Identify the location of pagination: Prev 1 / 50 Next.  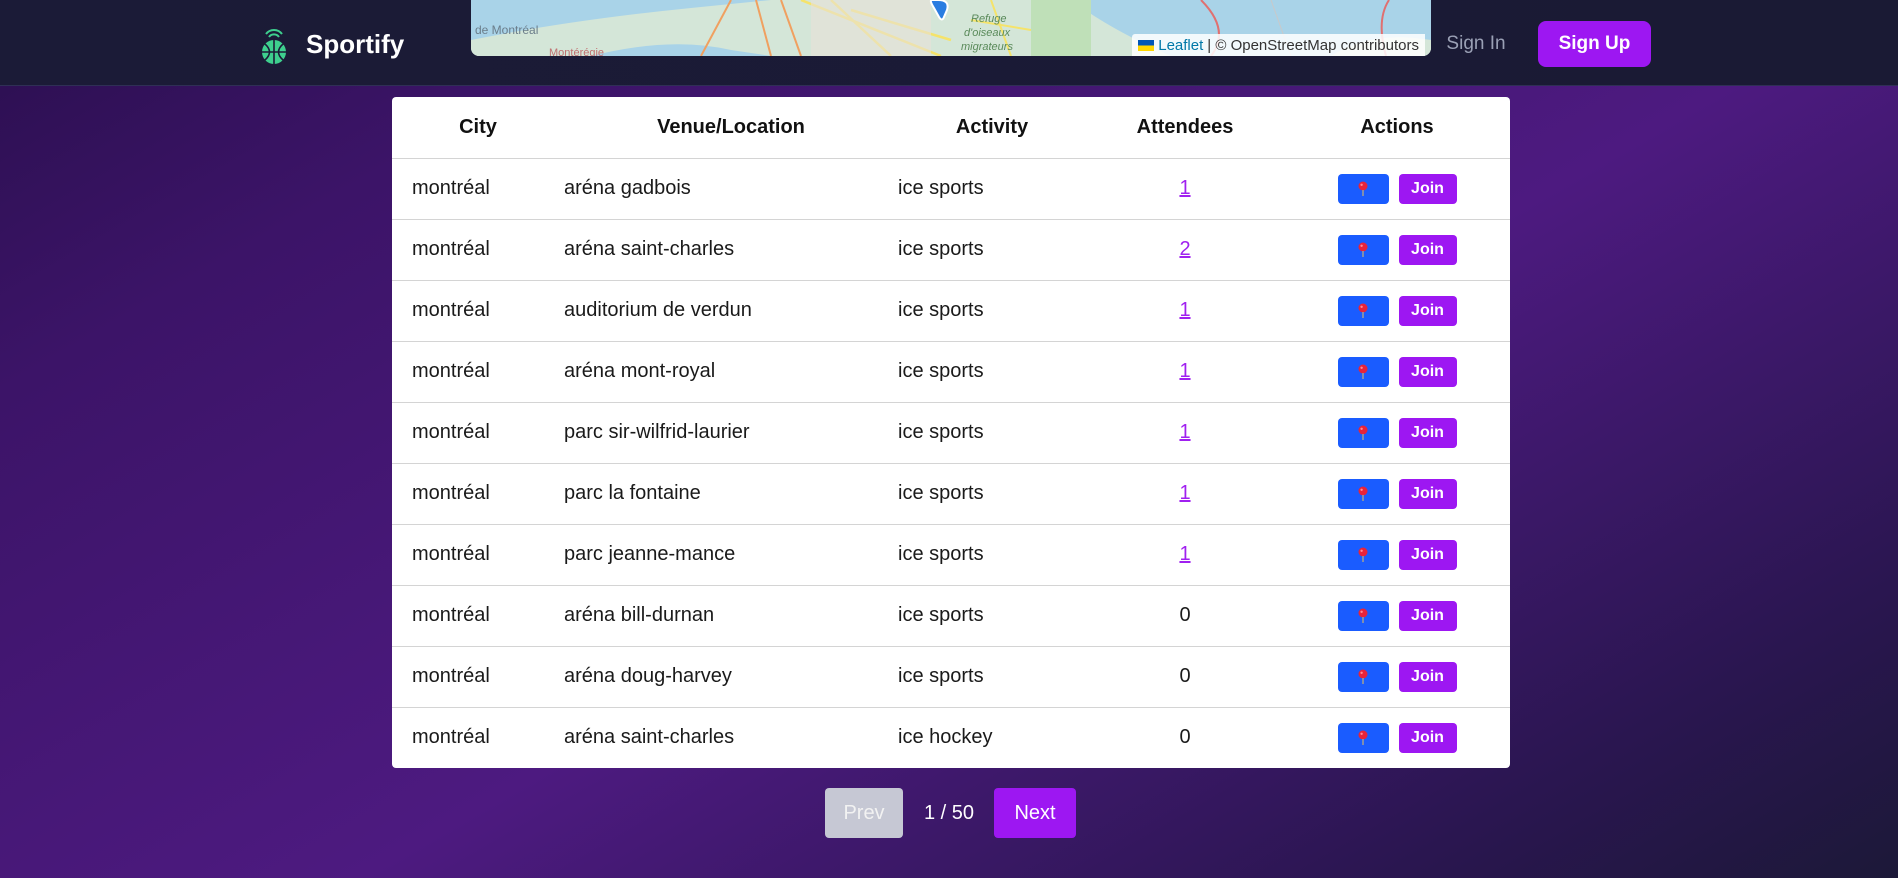
(949, 813).